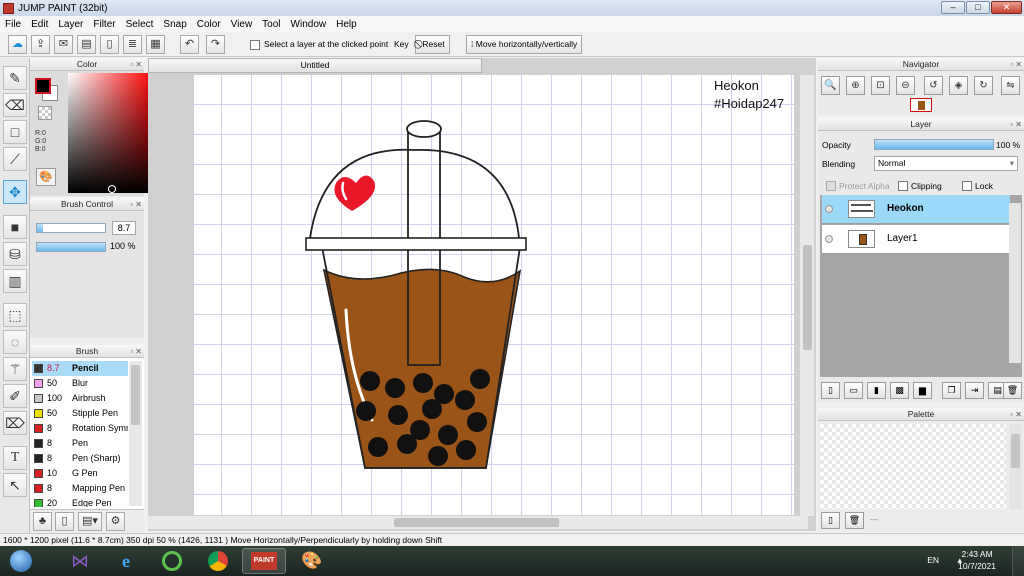 Image resolution: width=1024 pixels, height=576 pixels. I want to click on zoom-plus-icon: ⊕, so click(855, 85).